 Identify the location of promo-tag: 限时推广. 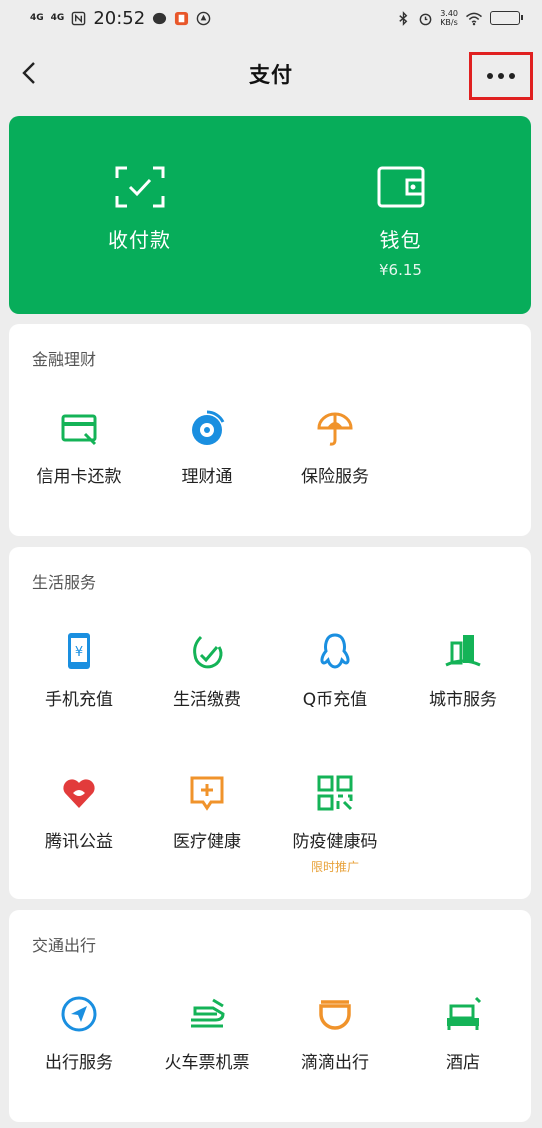
(334, 867).